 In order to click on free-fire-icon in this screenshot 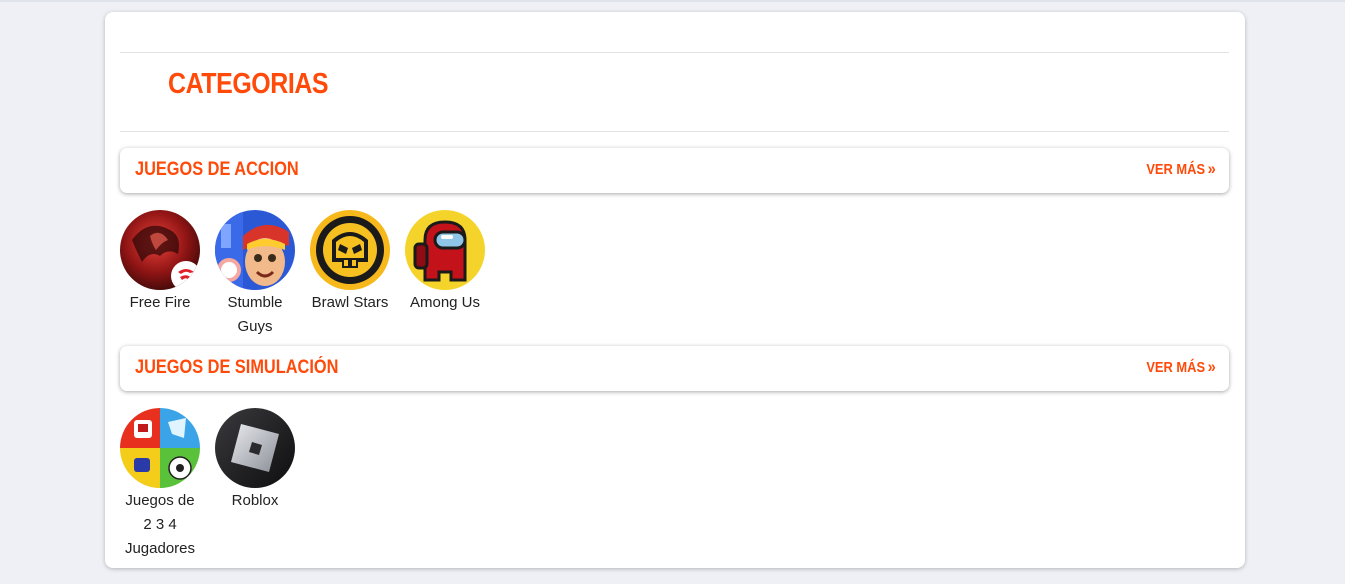, I will do `click(160, 250)`.